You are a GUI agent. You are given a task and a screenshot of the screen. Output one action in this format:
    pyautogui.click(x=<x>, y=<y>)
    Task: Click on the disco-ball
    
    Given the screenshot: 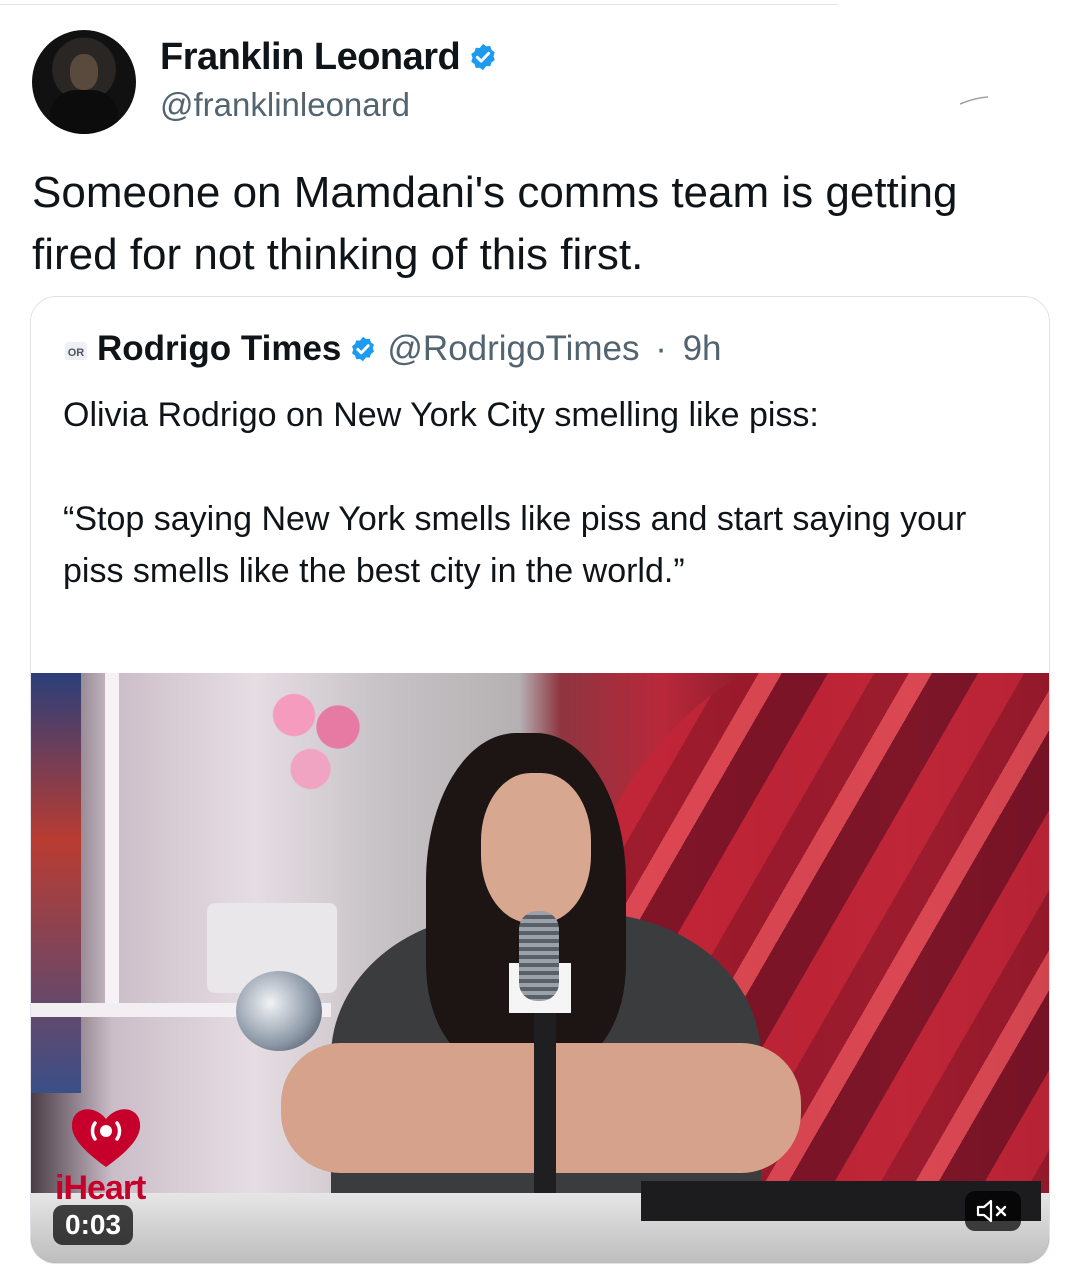 What is the action you would take?
    pyautogui.click(x=279, y=1011)
    